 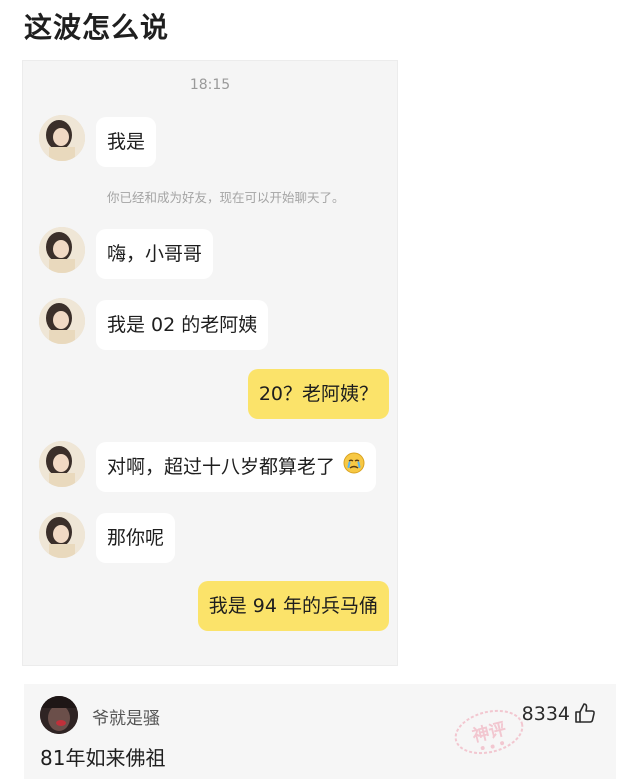 I want to click on chat-bubble-incoming: 我是 02 的老阿姨, so click(x=182, y=325).